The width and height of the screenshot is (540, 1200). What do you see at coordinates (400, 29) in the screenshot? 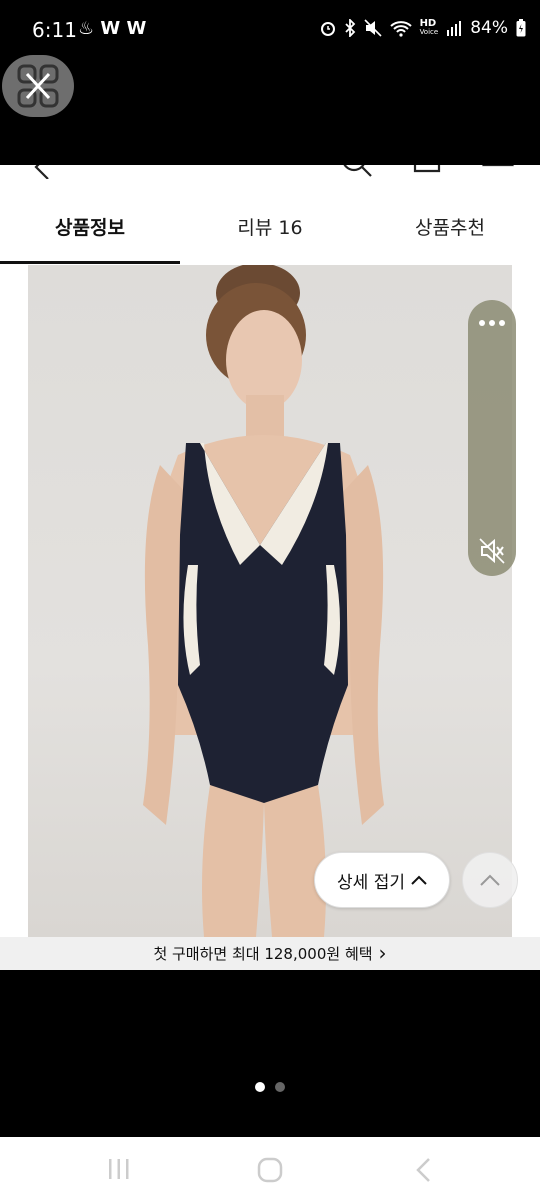
I see `wifi-icon` at bounding box center [400, 29].